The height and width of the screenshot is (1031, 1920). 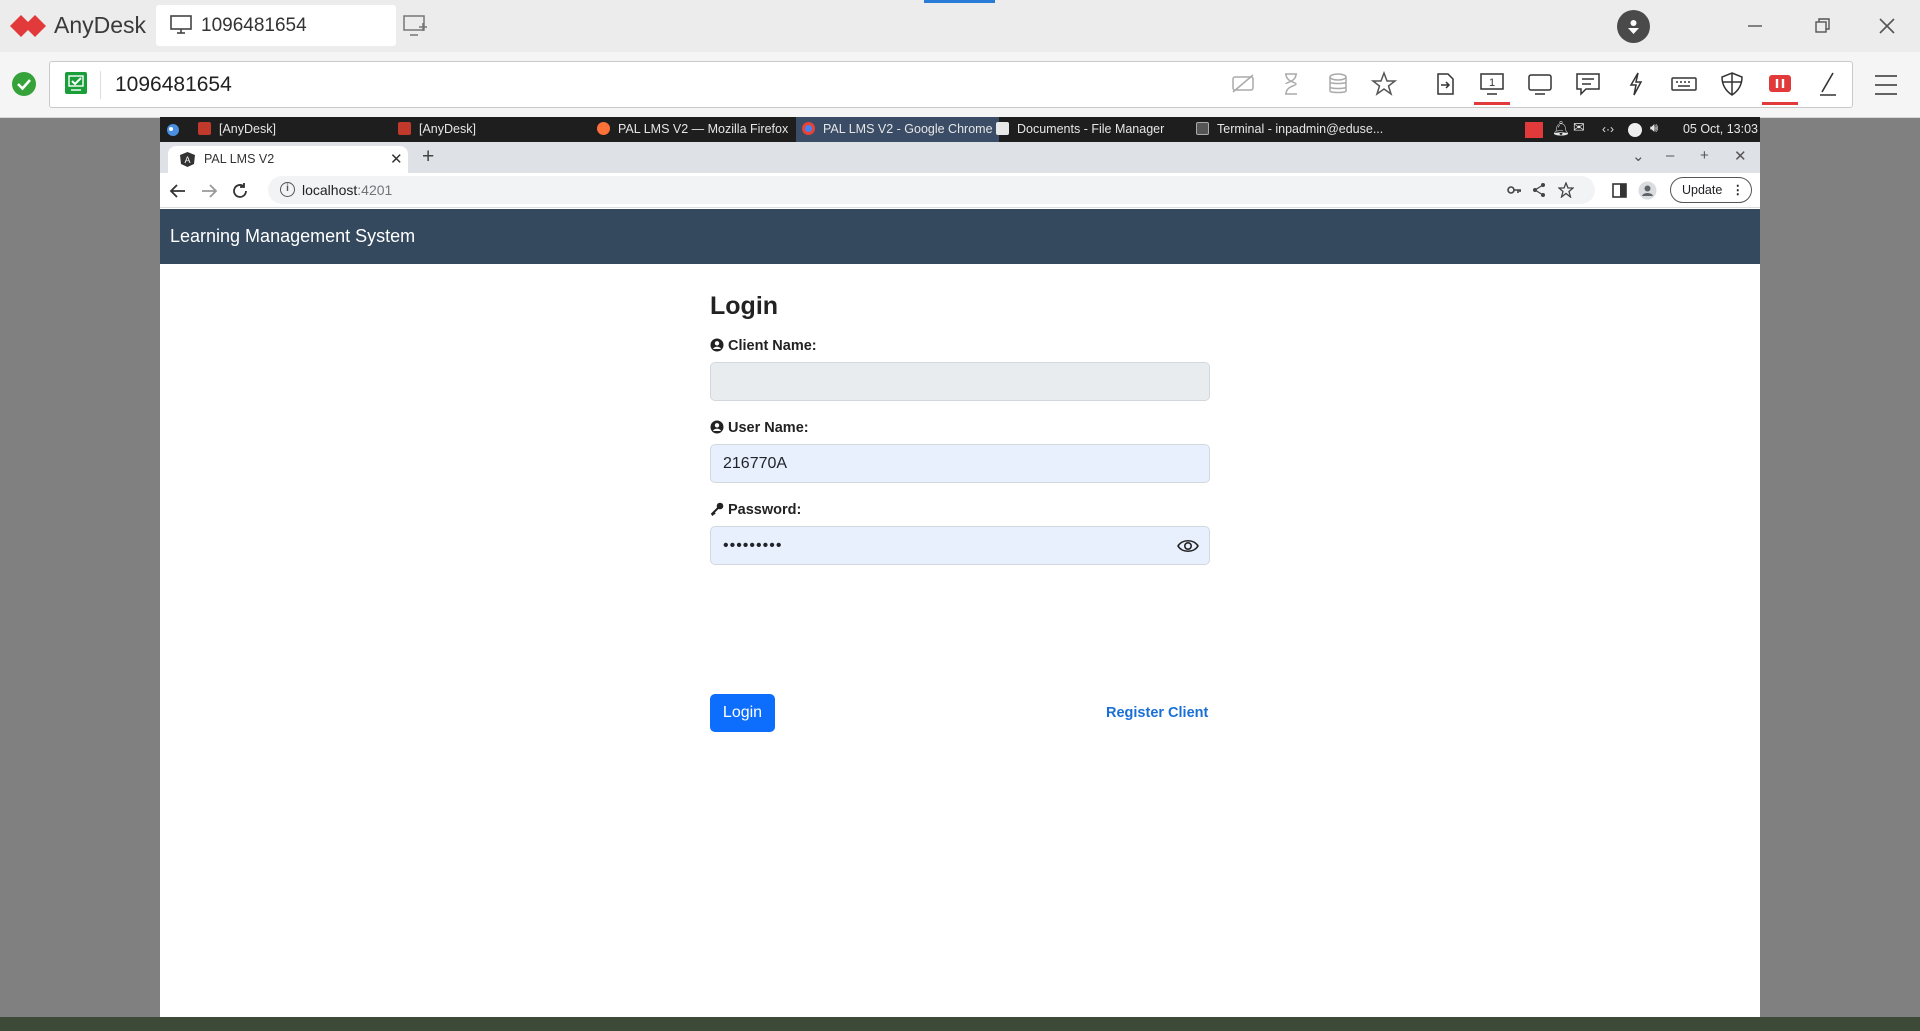 I want to click on password-label: Password:, so click(x=755, y=510).